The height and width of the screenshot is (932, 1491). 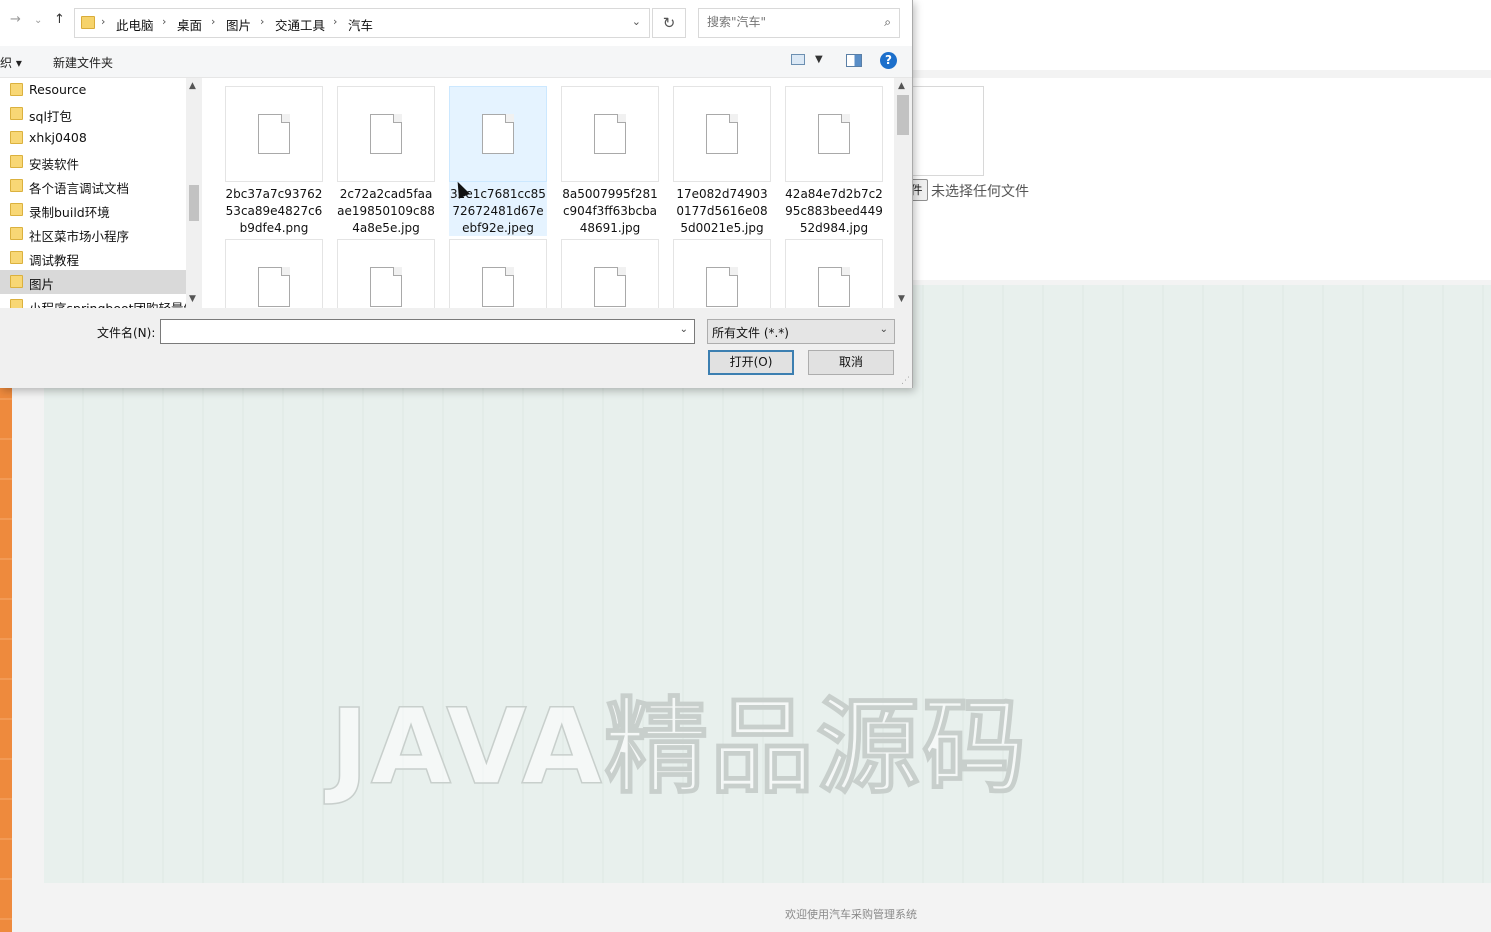 I want to click on breadcrumb-desktop: 桌面, so click(x=189, y=24).